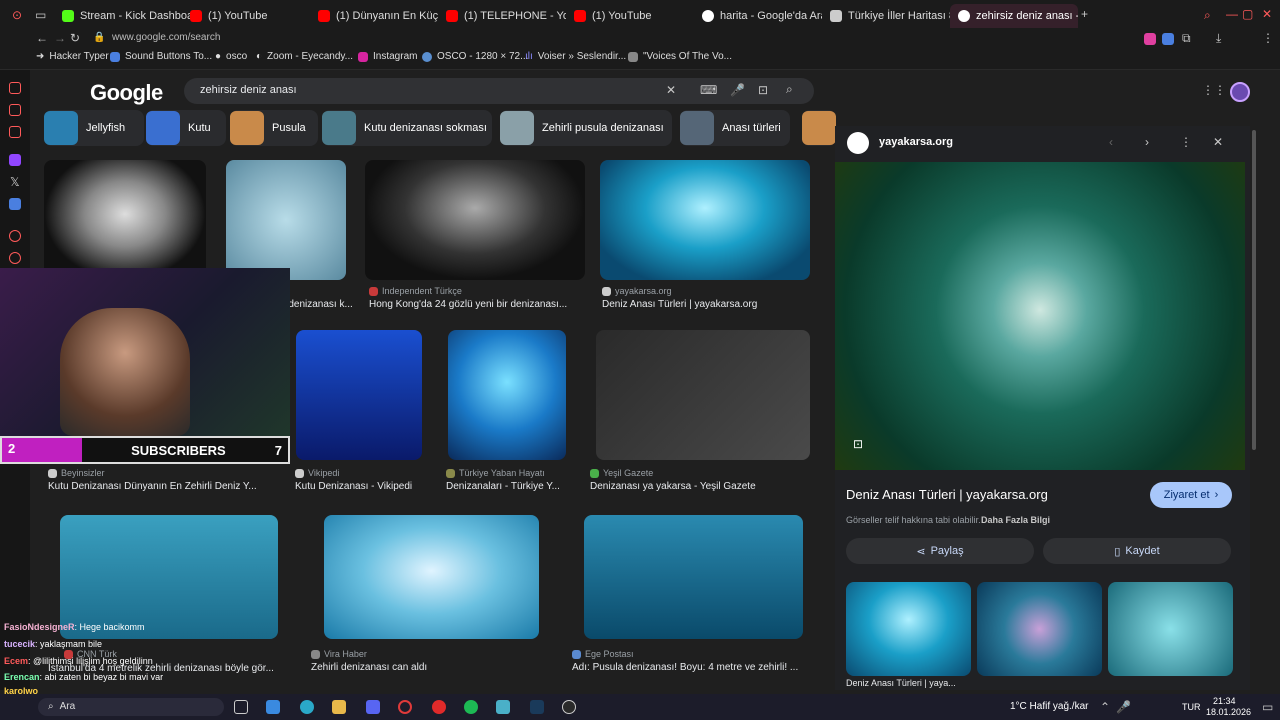  I want to click on tab-youtube-2: (1) YouTube, so click(630, 16).